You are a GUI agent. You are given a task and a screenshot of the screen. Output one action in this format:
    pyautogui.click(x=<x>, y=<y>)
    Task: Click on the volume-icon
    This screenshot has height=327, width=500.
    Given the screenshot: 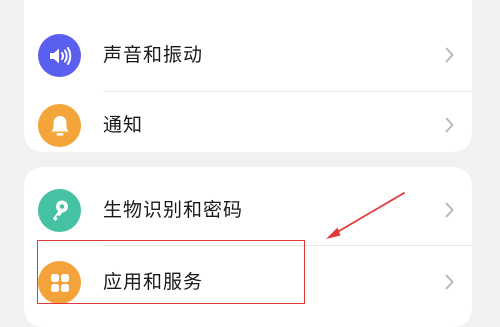 What is the action you would take?
    pyautogui.click(x=59, y=55)
    